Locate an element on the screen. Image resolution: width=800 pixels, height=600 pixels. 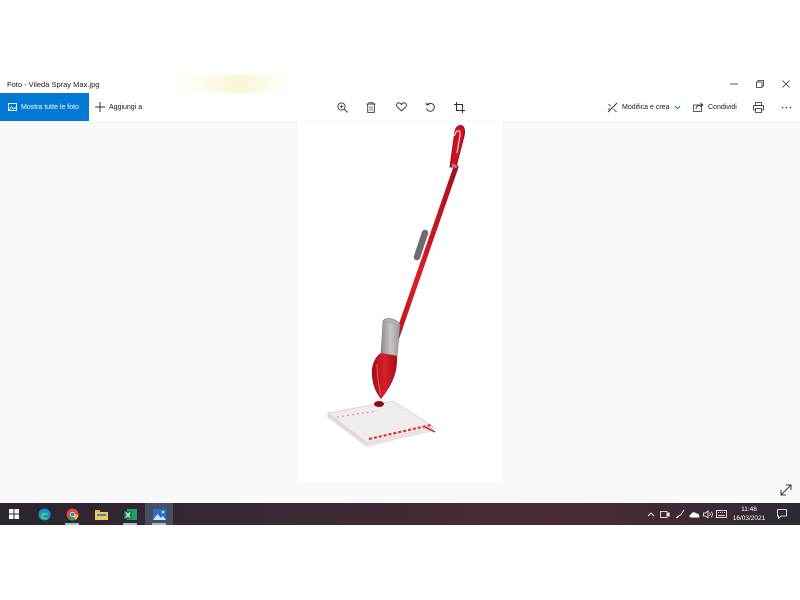
rotate-button is located at coordinates (430, 107).